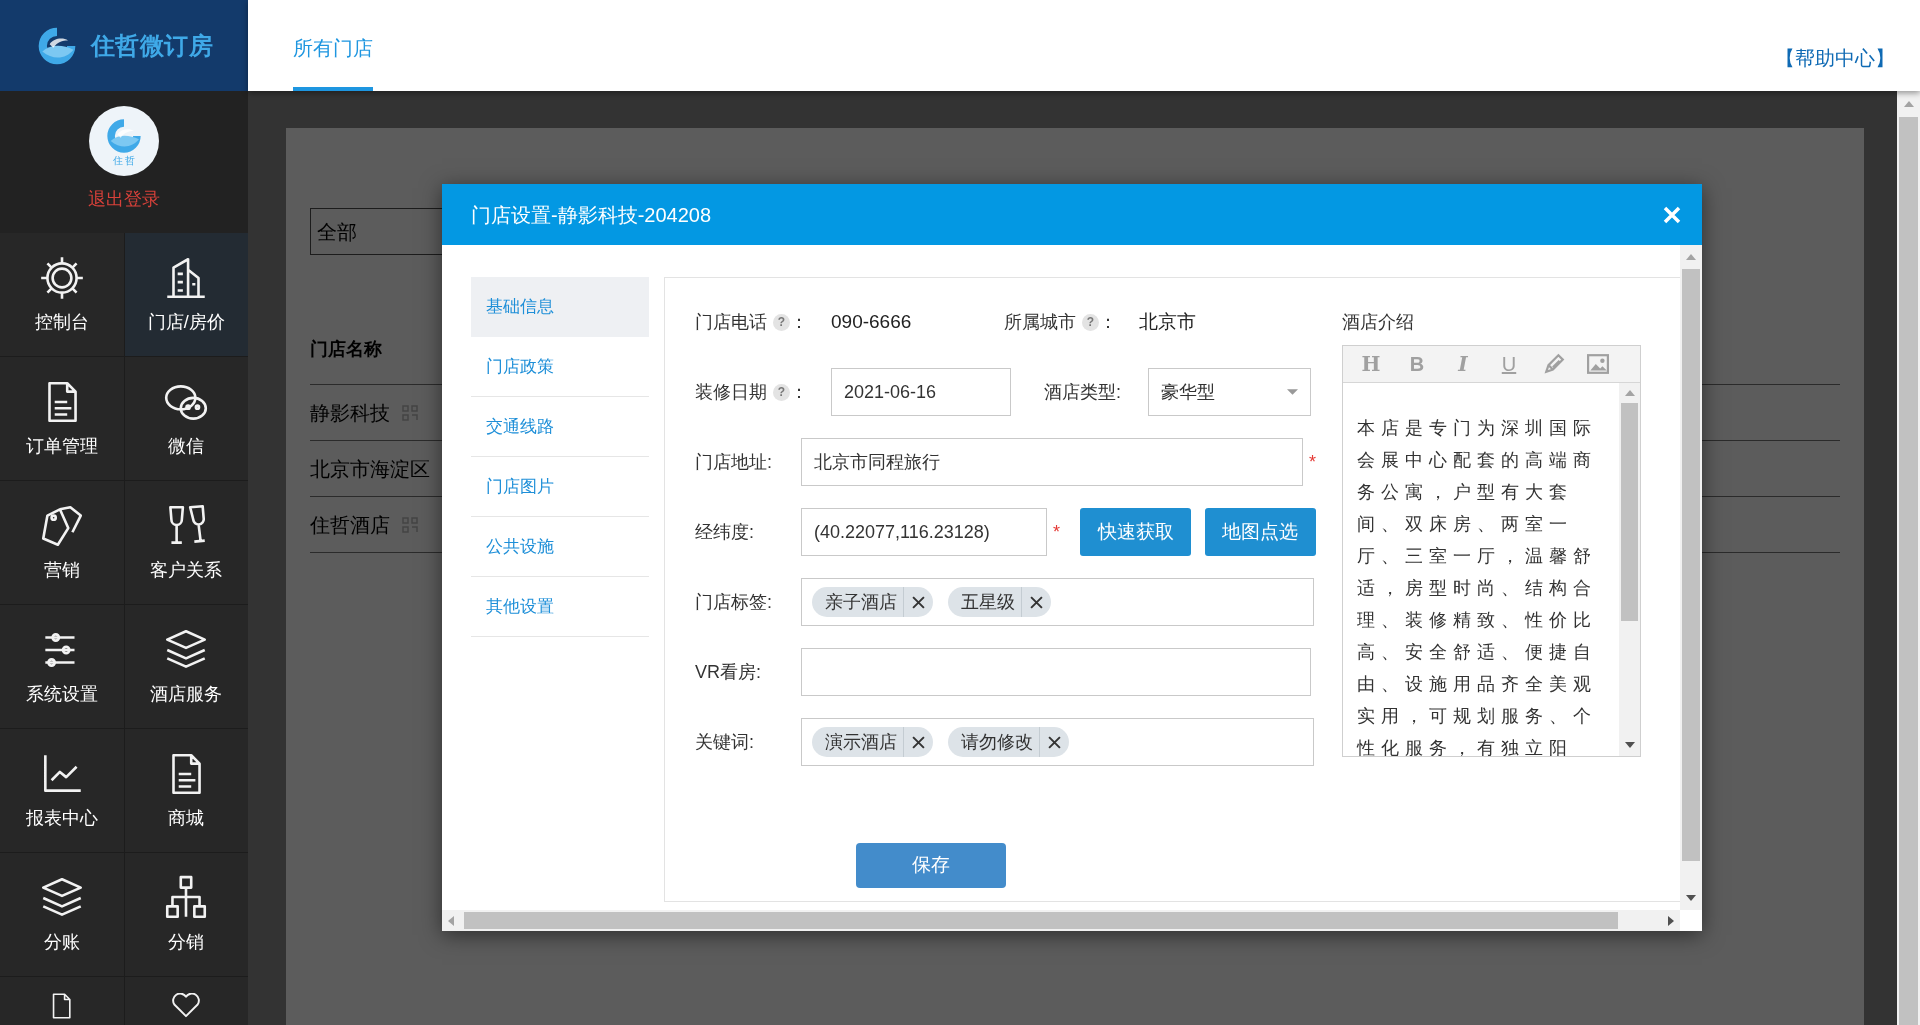 Image resolution: width=1920 pixels, height=1025 pixels. I want to click on sidebar-item: 报表中心, so click(62, 790).